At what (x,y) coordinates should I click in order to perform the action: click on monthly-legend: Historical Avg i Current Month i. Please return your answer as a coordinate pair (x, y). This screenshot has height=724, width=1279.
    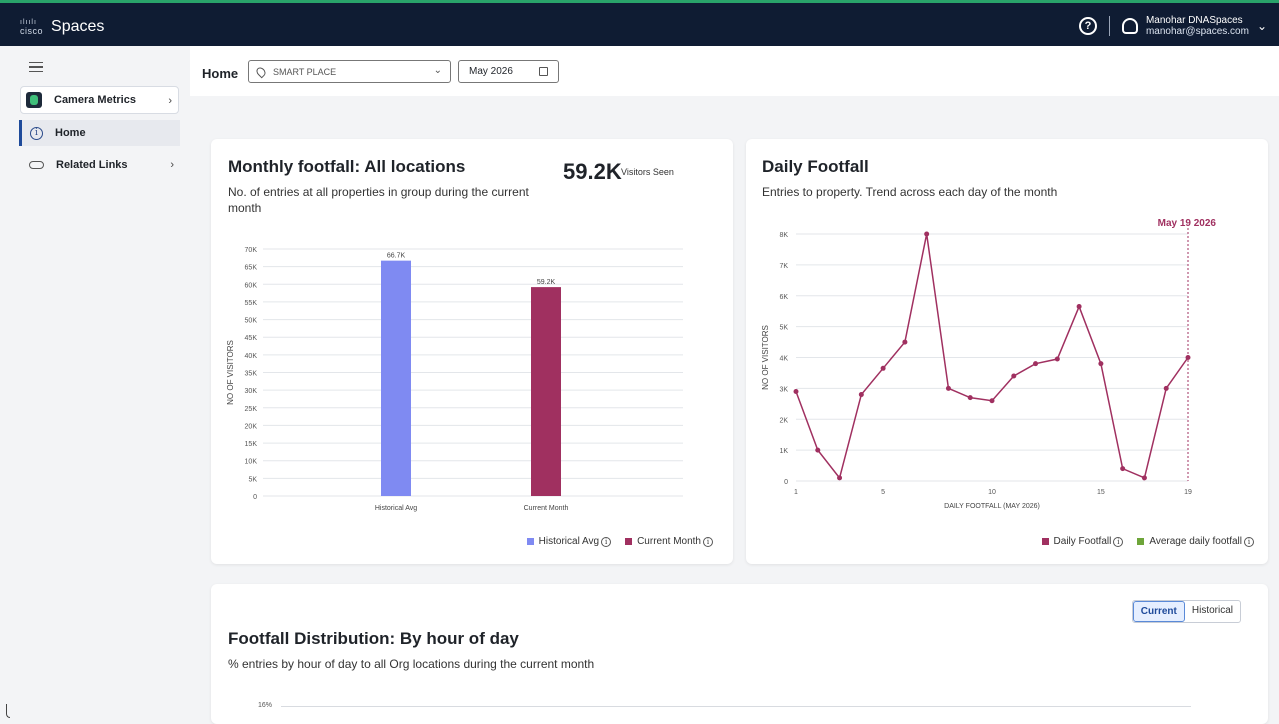
    Looking at the image, I should click on (613, 541).